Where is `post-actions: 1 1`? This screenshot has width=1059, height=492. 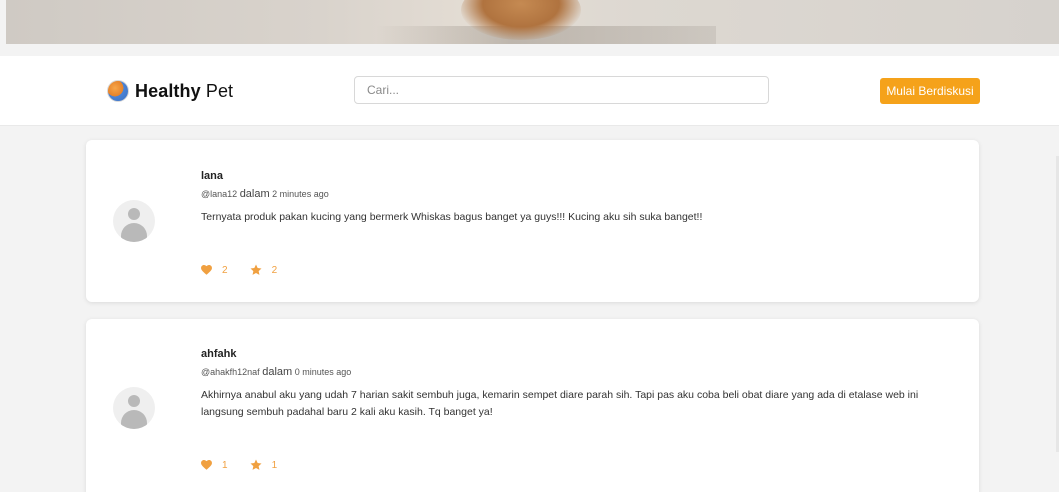
post-actions: 1 1 is located at coordinates (250, 465).